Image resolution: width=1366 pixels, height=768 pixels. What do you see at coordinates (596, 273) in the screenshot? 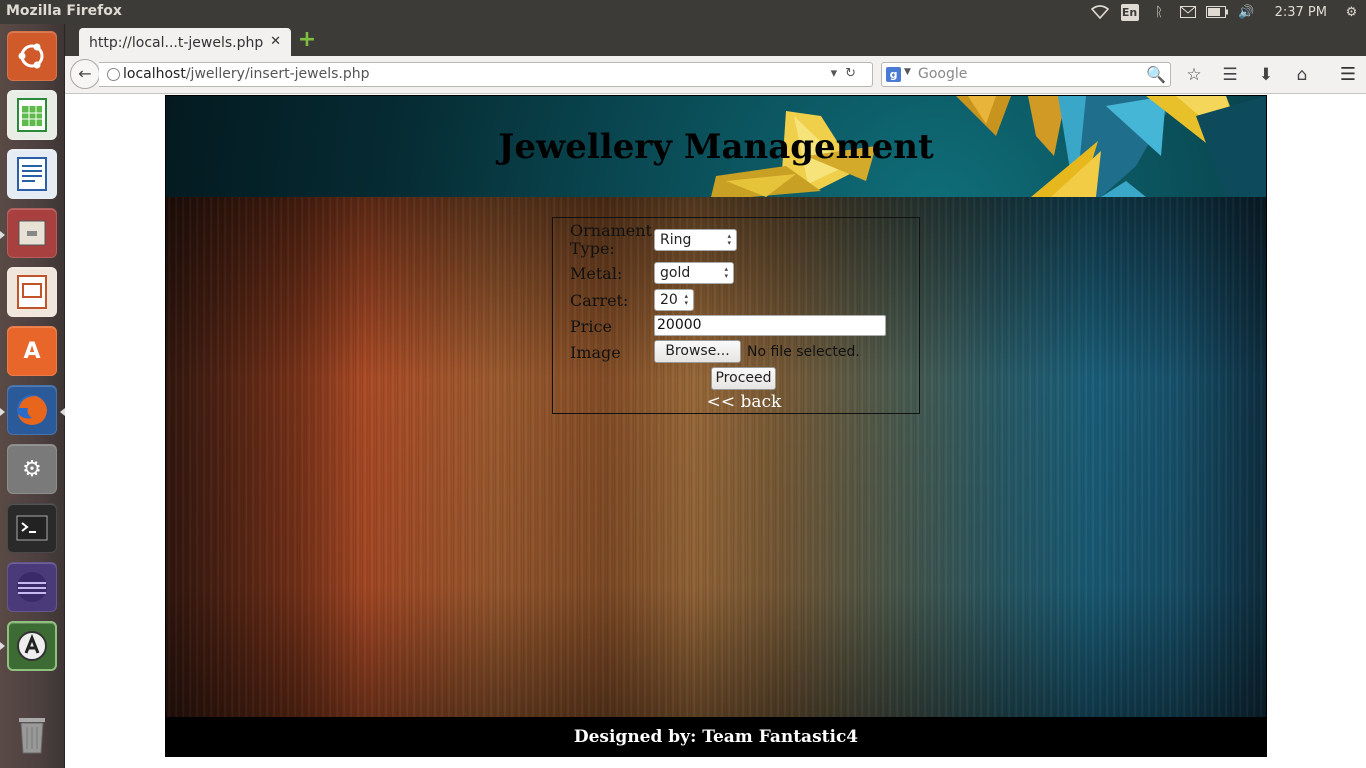
I see `metal-label: Metal:` at bounding box center [596, 273].